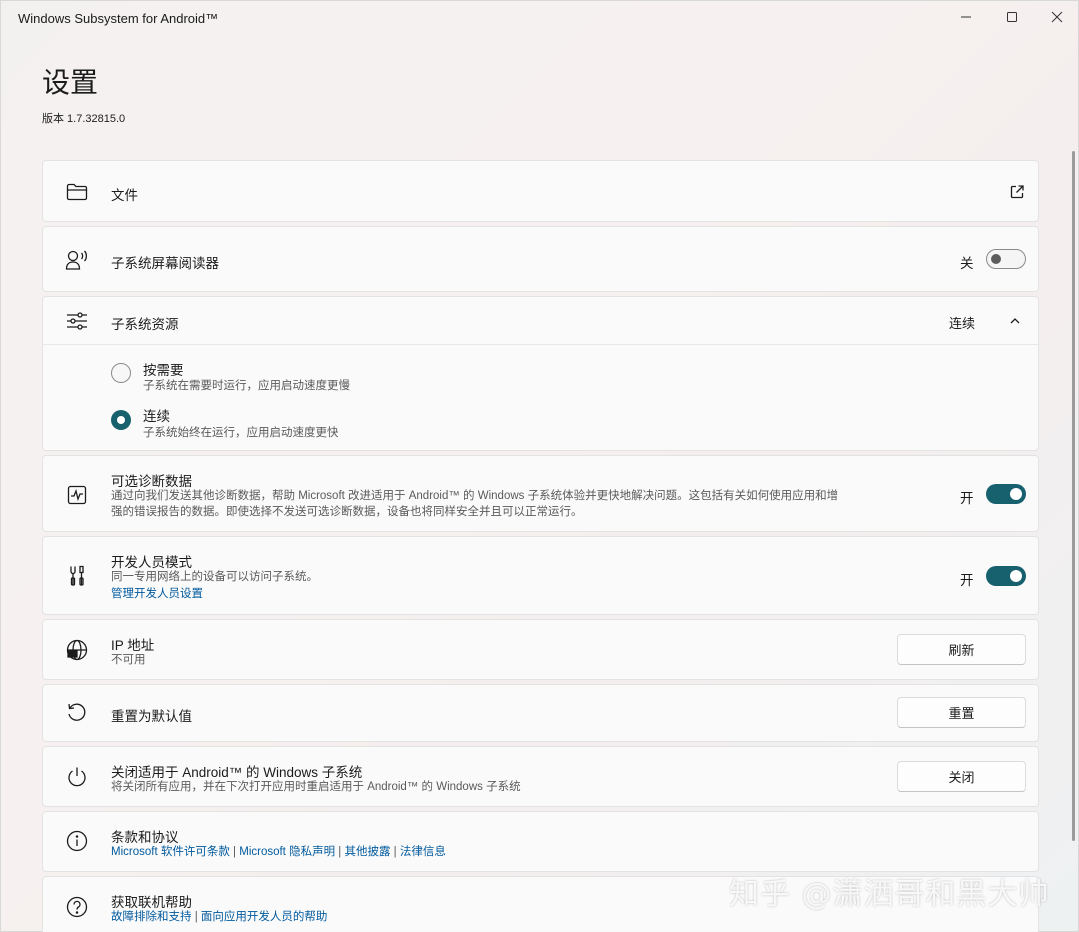 This screenshot has width=1079, height=932. I want to click on files-label: 文件, so click(124, 195).